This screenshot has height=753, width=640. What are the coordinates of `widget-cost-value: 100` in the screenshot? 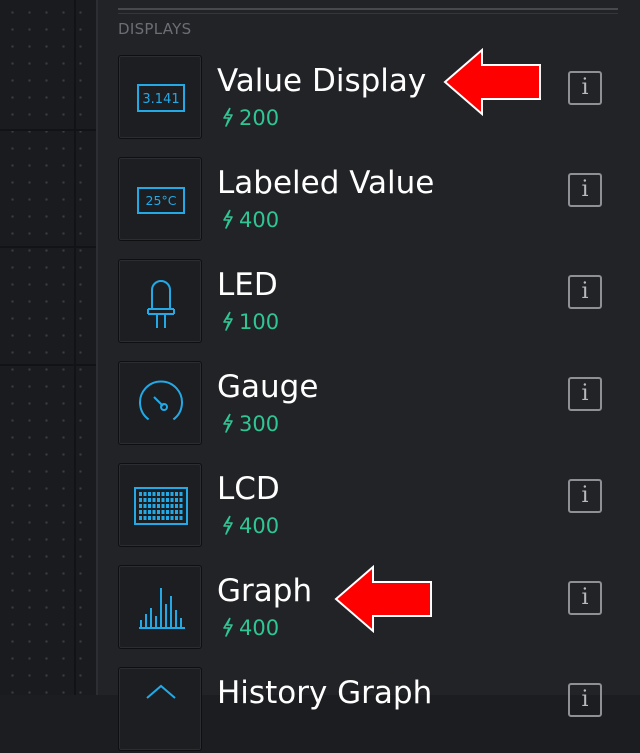 It's located at (259, 322).